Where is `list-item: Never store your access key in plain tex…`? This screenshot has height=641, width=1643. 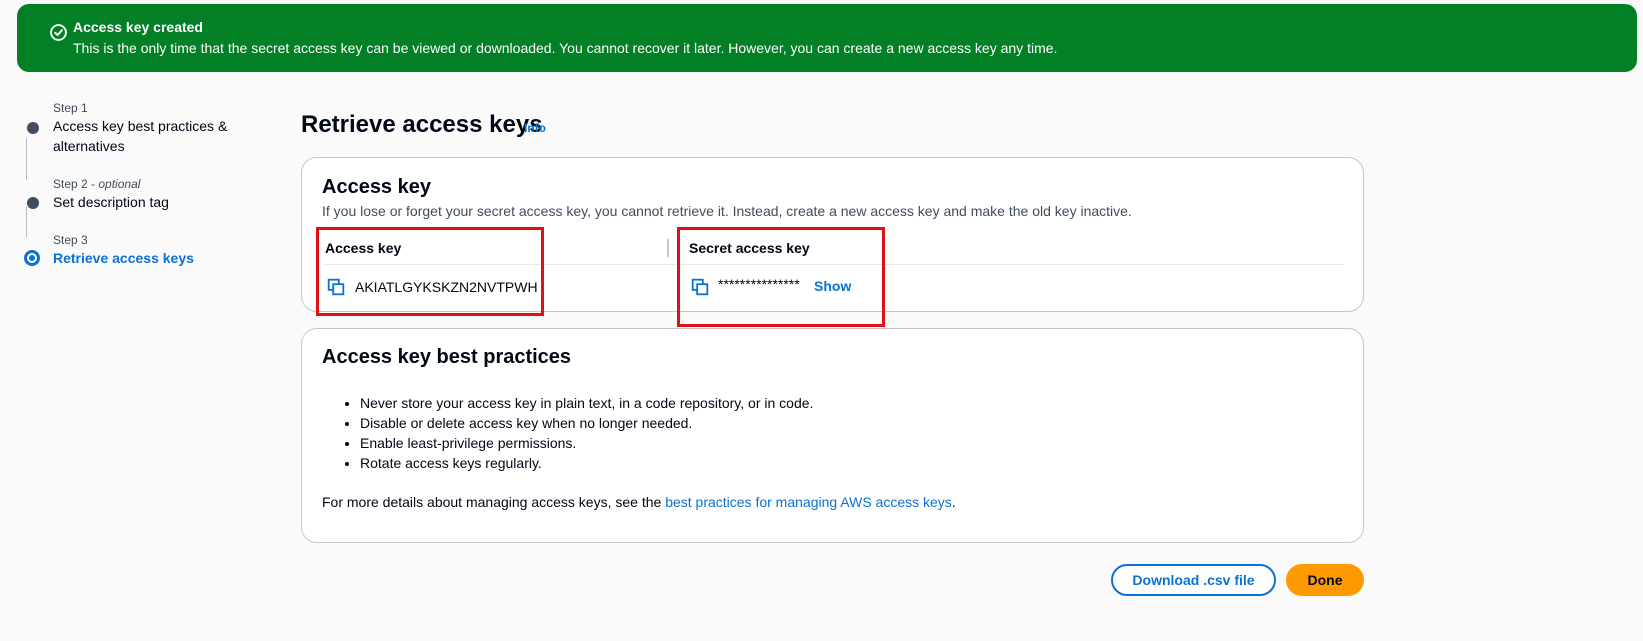
list-item: Never store your access key in plain tex… is located at coordinates (586, 403).